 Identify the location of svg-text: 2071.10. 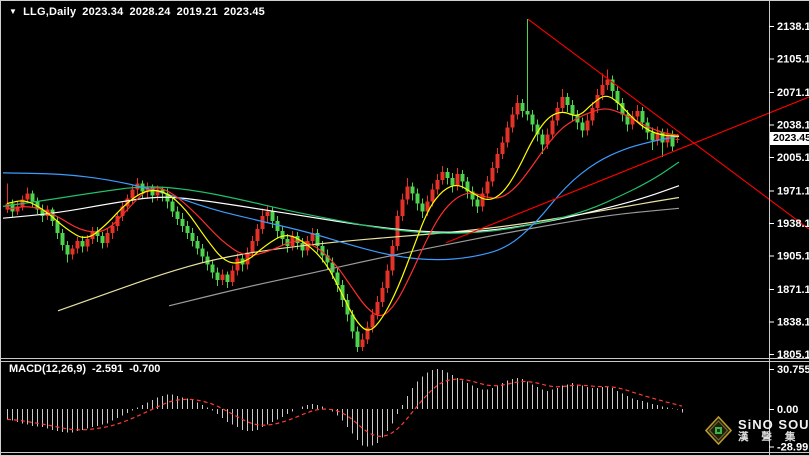
(793, 93).